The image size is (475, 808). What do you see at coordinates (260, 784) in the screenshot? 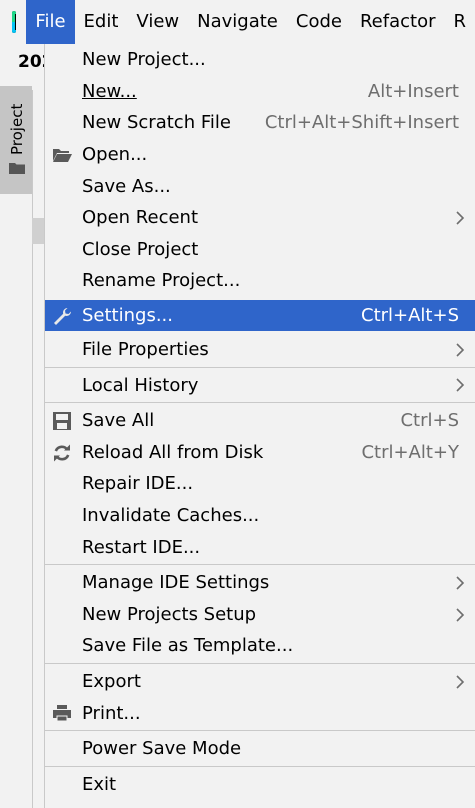
I see `menu-item-exit: Exit` at bounding box center [260, 784].